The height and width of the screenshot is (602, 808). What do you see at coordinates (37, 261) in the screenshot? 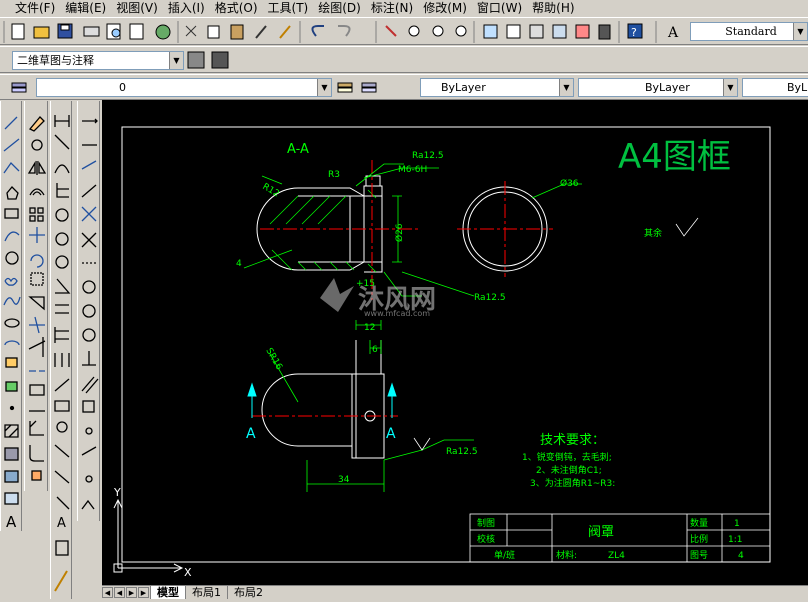
I see `rotate-icon` at bounding box center [37, 261].